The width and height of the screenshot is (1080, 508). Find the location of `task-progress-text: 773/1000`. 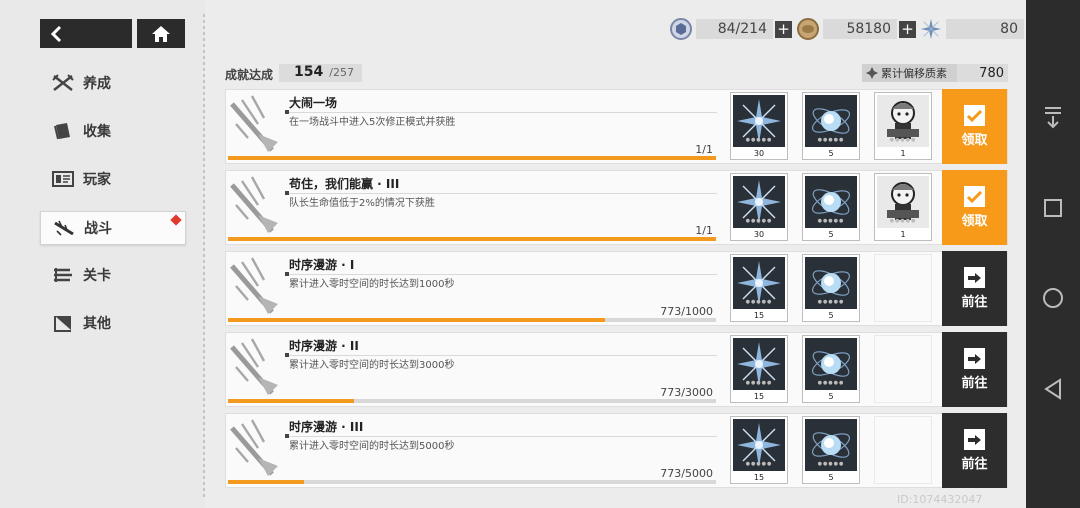

task-progress-text: 773/1000 is located at coordinates (686, 311).